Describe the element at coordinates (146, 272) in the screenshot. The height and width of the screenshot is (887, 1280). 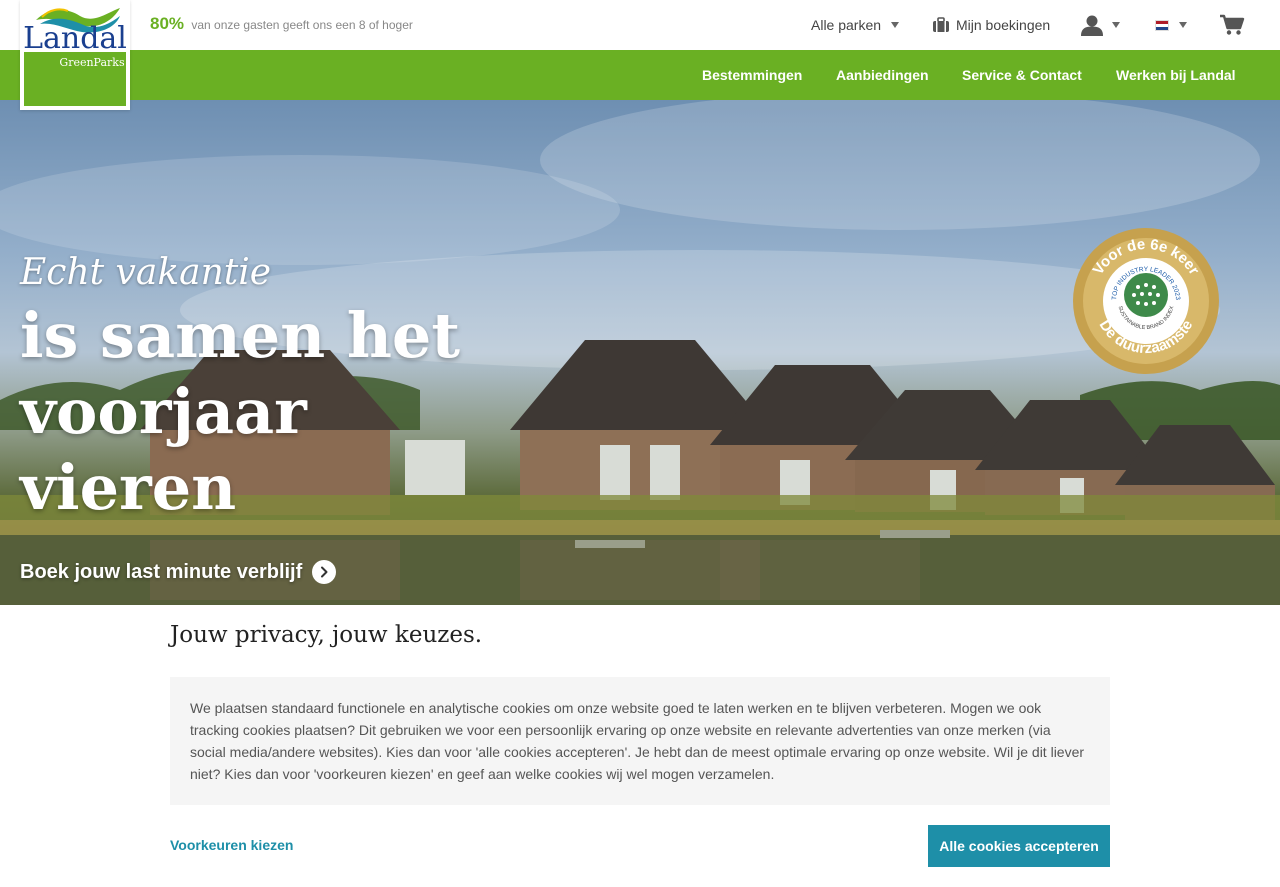
I see `hero-script-heading: Echt vakantie` at that location.